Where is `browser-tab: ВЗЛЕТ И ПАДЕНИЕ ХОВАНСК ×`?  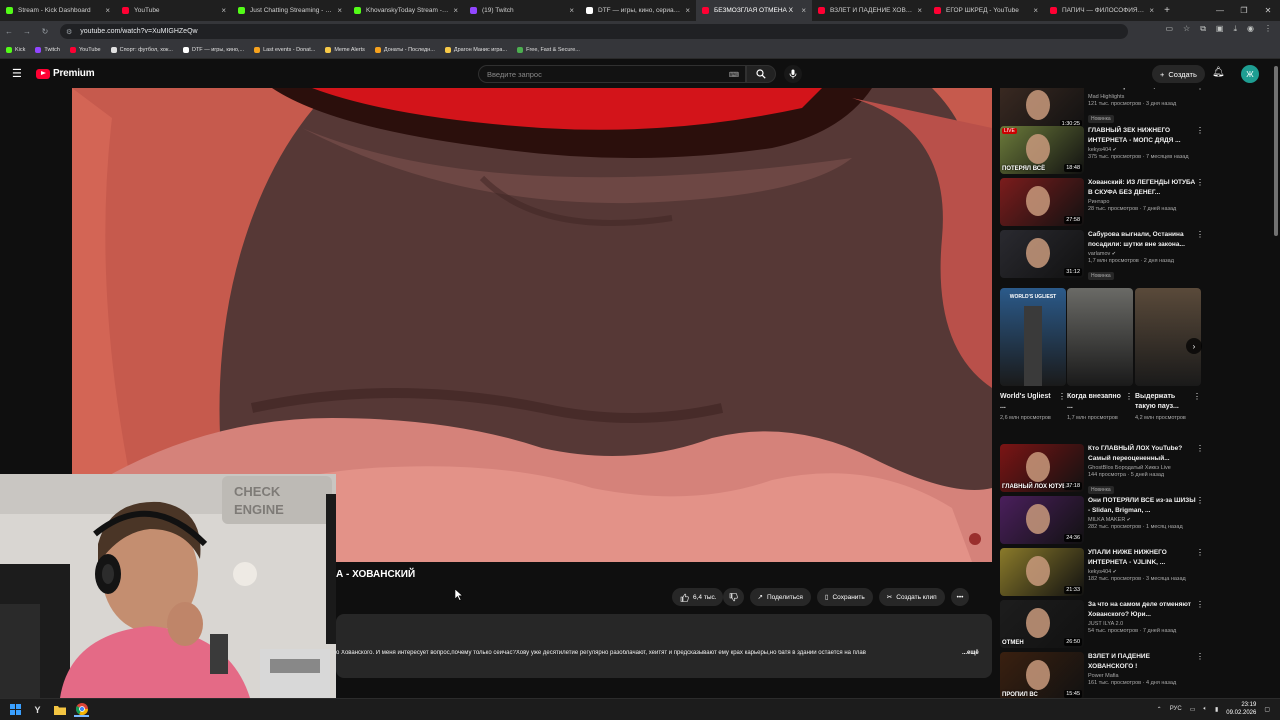 browser-tab: ВЗЛЕТ И ПАДЕНИЕ ХОВАНСК × is located at coordinates (870, 10).